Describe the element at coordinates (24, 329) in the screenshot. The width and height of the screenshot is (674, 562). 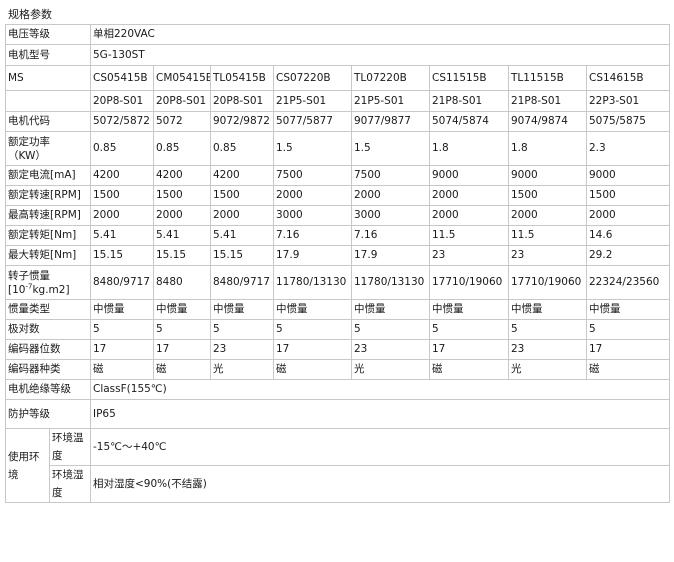
I see `row-label-text: 极对数` at that location.